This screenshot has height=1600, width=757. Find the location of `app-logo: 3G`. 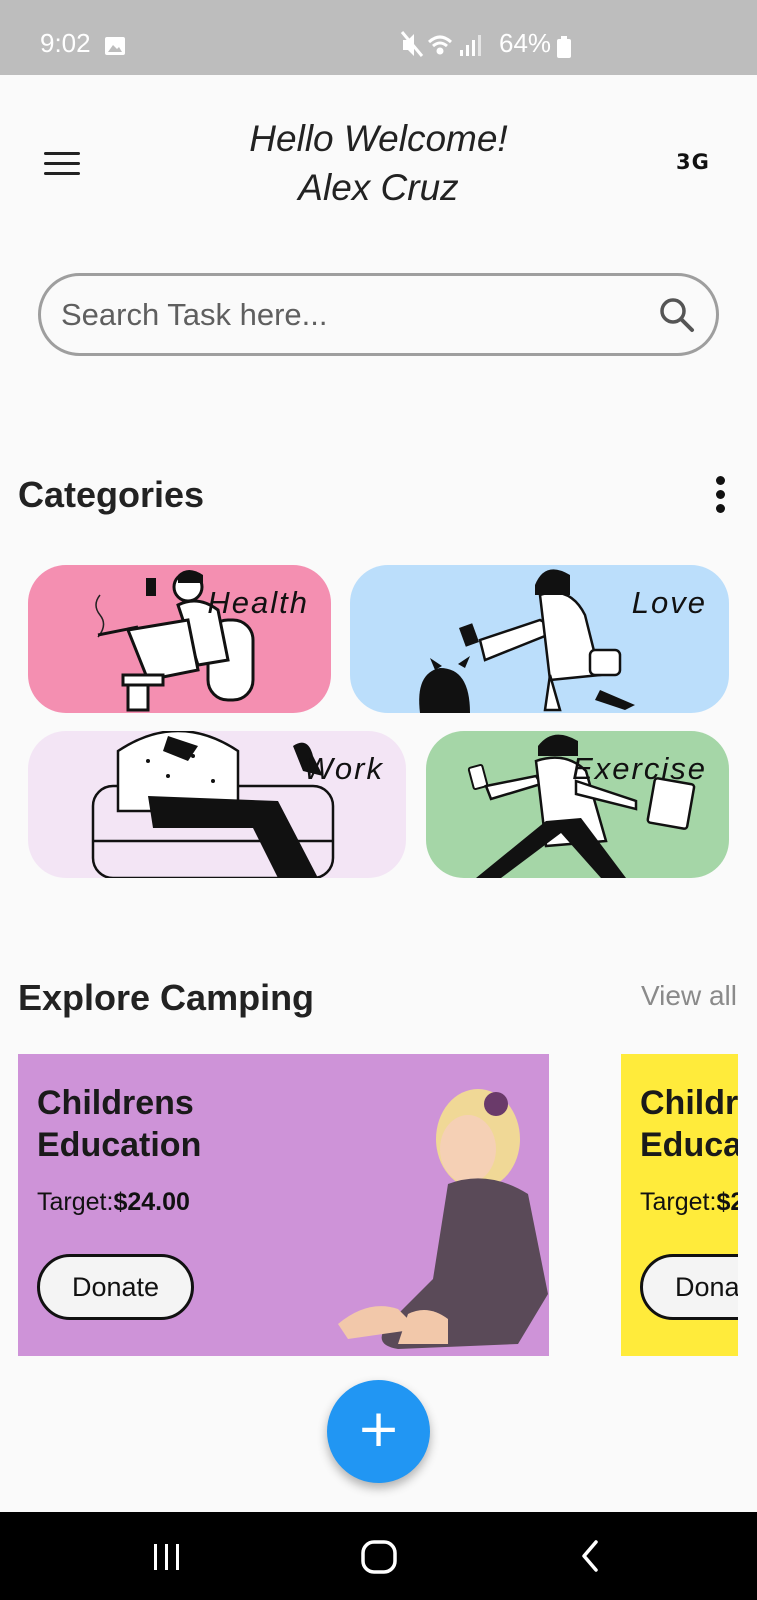

app-logo: 3G is located at coordinates (693, 162).